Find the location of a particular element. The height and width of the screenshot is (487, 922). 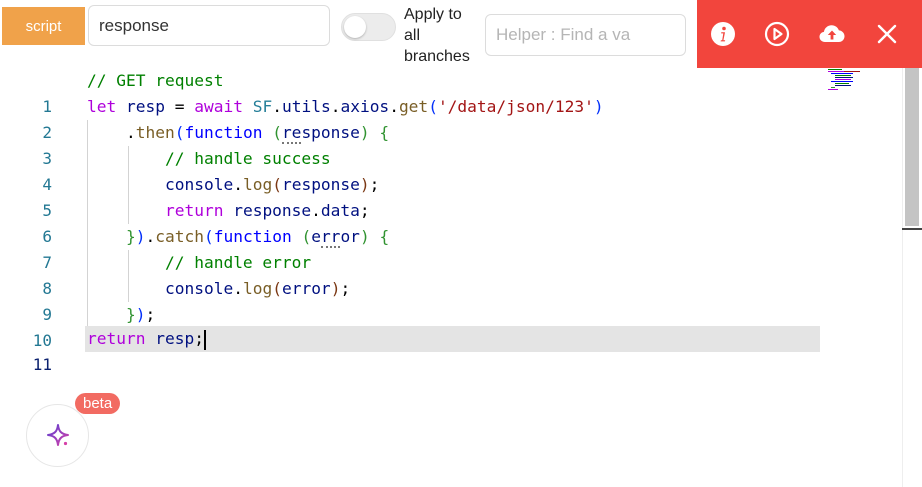

upload-button is located at coordinates (832, 34).